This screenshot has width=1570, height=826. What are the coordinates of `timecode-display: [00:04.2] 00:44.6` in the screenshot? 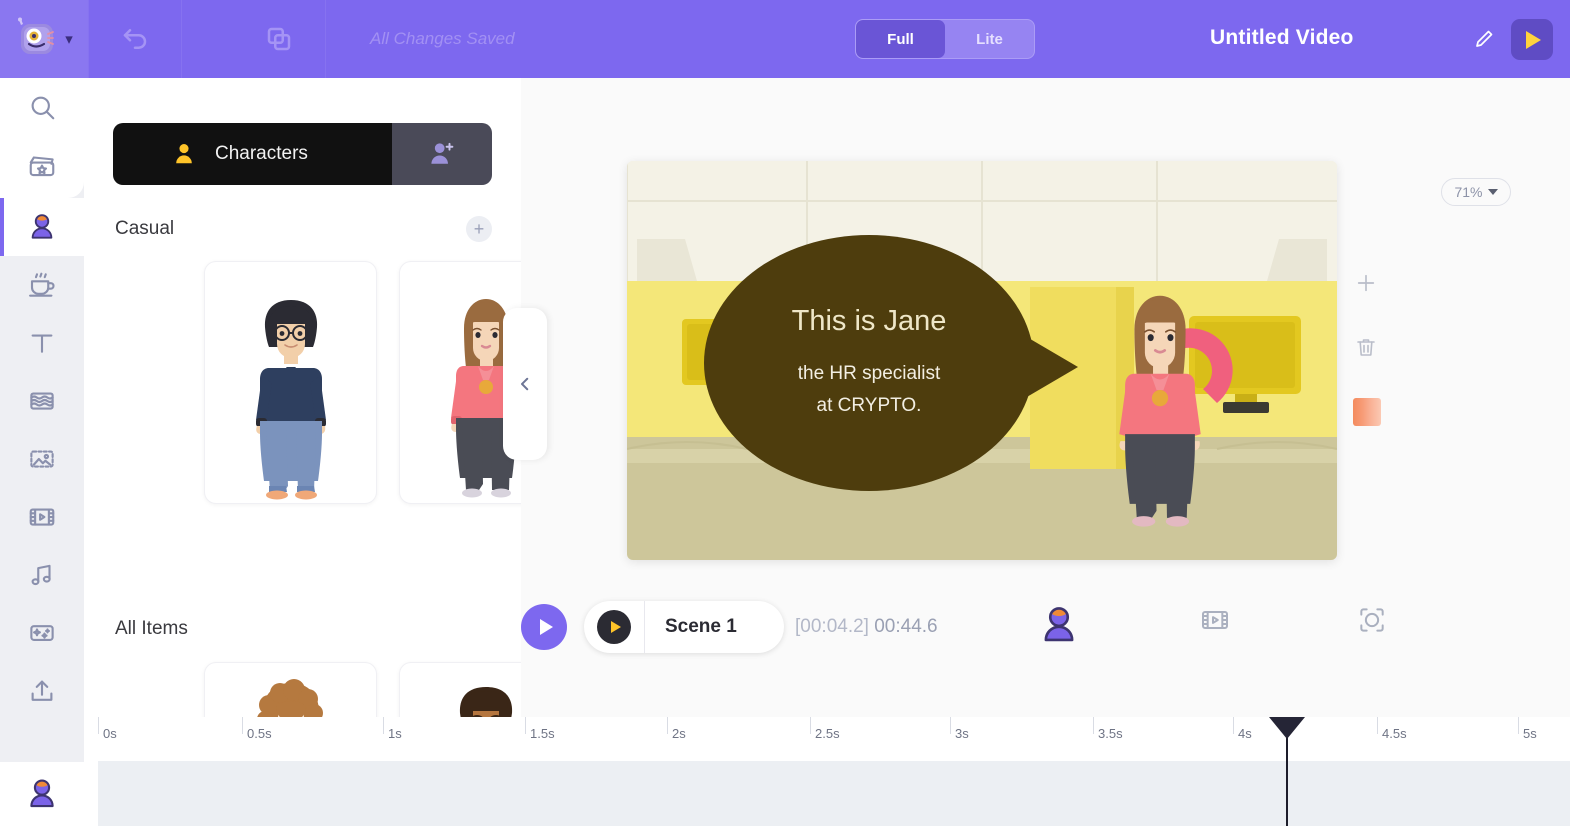 It's located at (866, 627).